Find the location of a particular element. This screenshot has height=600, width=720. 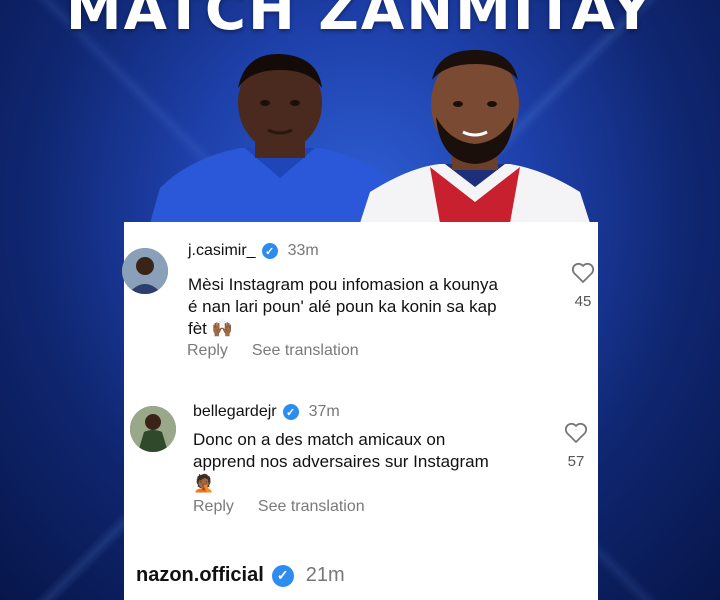

username: nazon.official is located at coordinates (200, 575).